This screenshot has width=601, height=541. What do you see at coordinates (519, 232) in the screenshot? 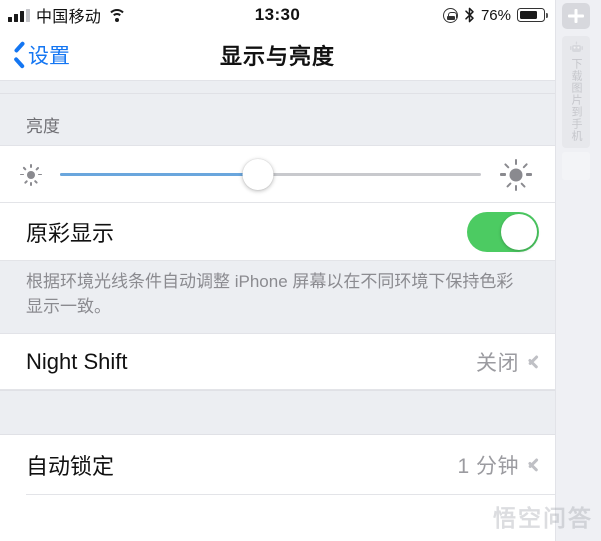
I see `toggle-knob` at bounding box center [519, 232].